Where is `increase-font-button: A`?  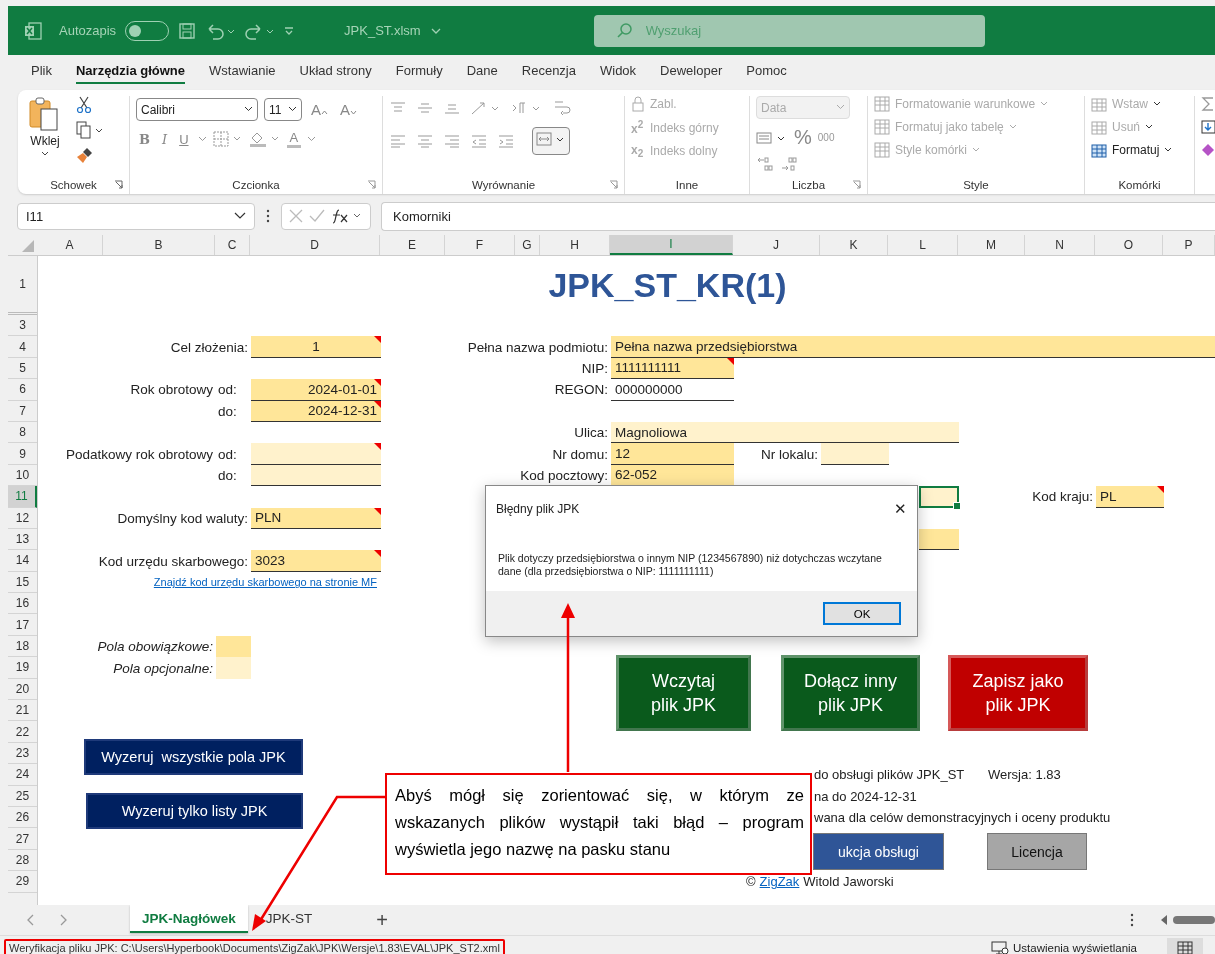
increase-font-button: A is located at coordinates (319, 109).